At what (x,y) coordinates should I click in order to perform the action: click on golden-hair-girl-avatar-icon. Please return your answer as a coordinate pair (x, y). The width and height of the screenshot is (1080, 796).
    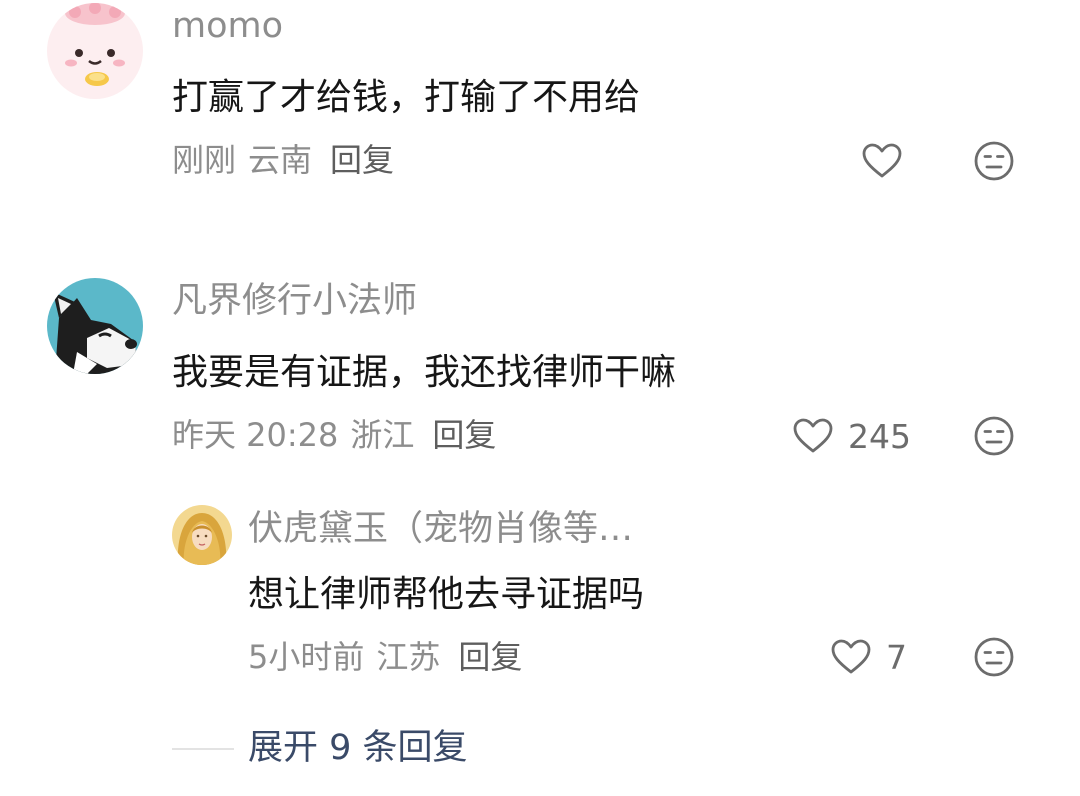
    Looking at the image, I should click on (202, 535).